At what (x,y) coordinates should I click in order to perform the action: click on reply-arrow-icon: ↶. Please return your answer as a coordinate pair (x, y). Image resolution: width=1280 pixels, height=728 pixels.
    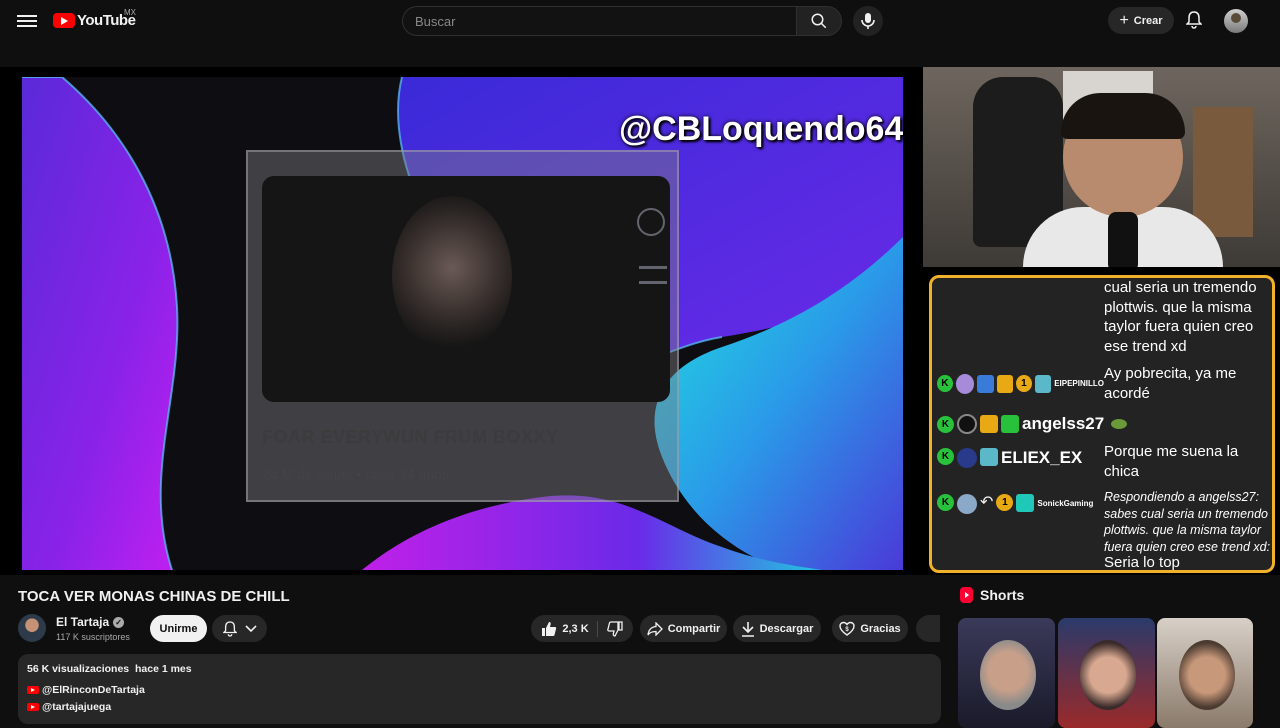
    Looking at the image, I should click on (987, 502).